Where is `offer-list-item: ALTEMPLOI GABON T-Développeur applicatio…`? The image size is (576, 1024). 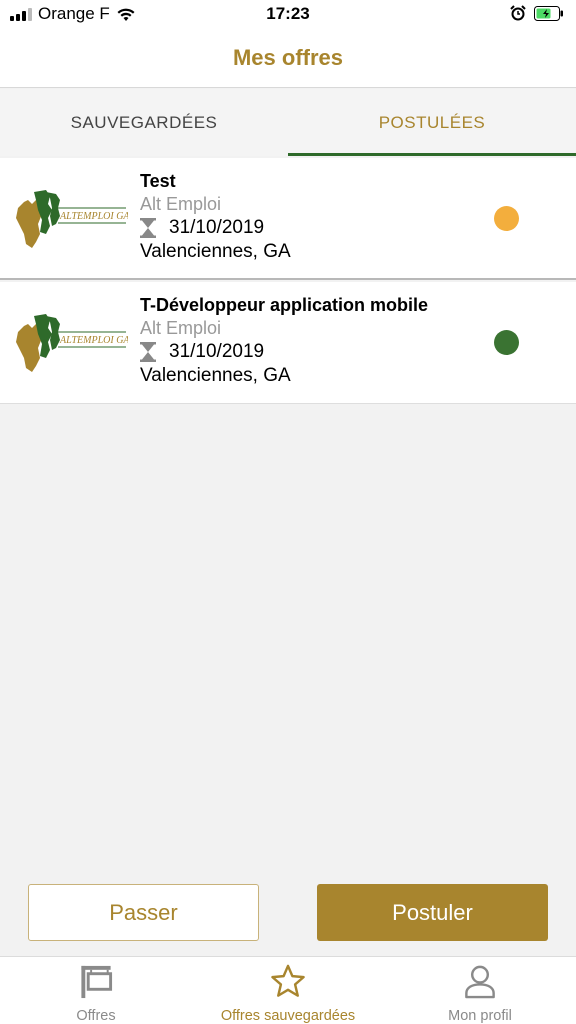 offer-list-item: ALTEMPLOI GABON T-Développeur applicatio… is located at coordinates (288, 343).